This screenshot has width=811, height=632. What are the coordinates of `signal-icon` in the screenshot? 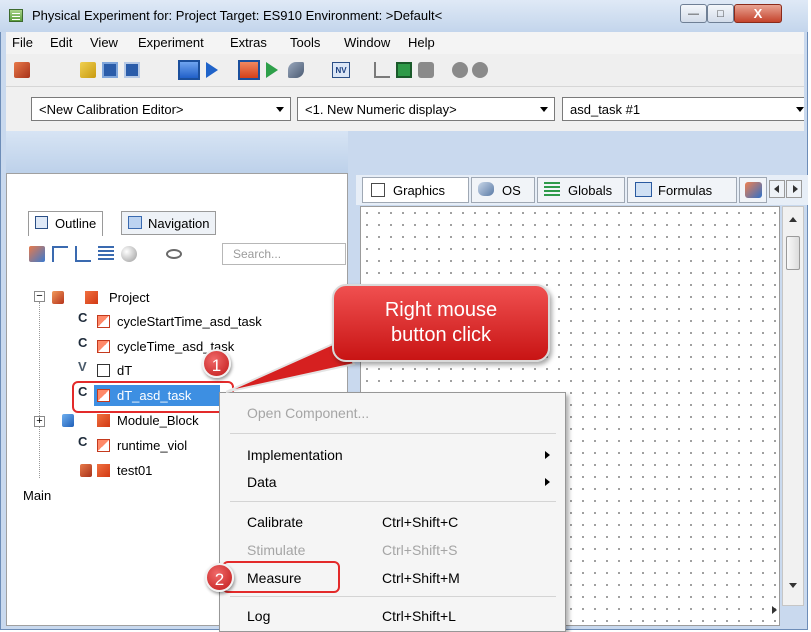 It's located at (103, 370).